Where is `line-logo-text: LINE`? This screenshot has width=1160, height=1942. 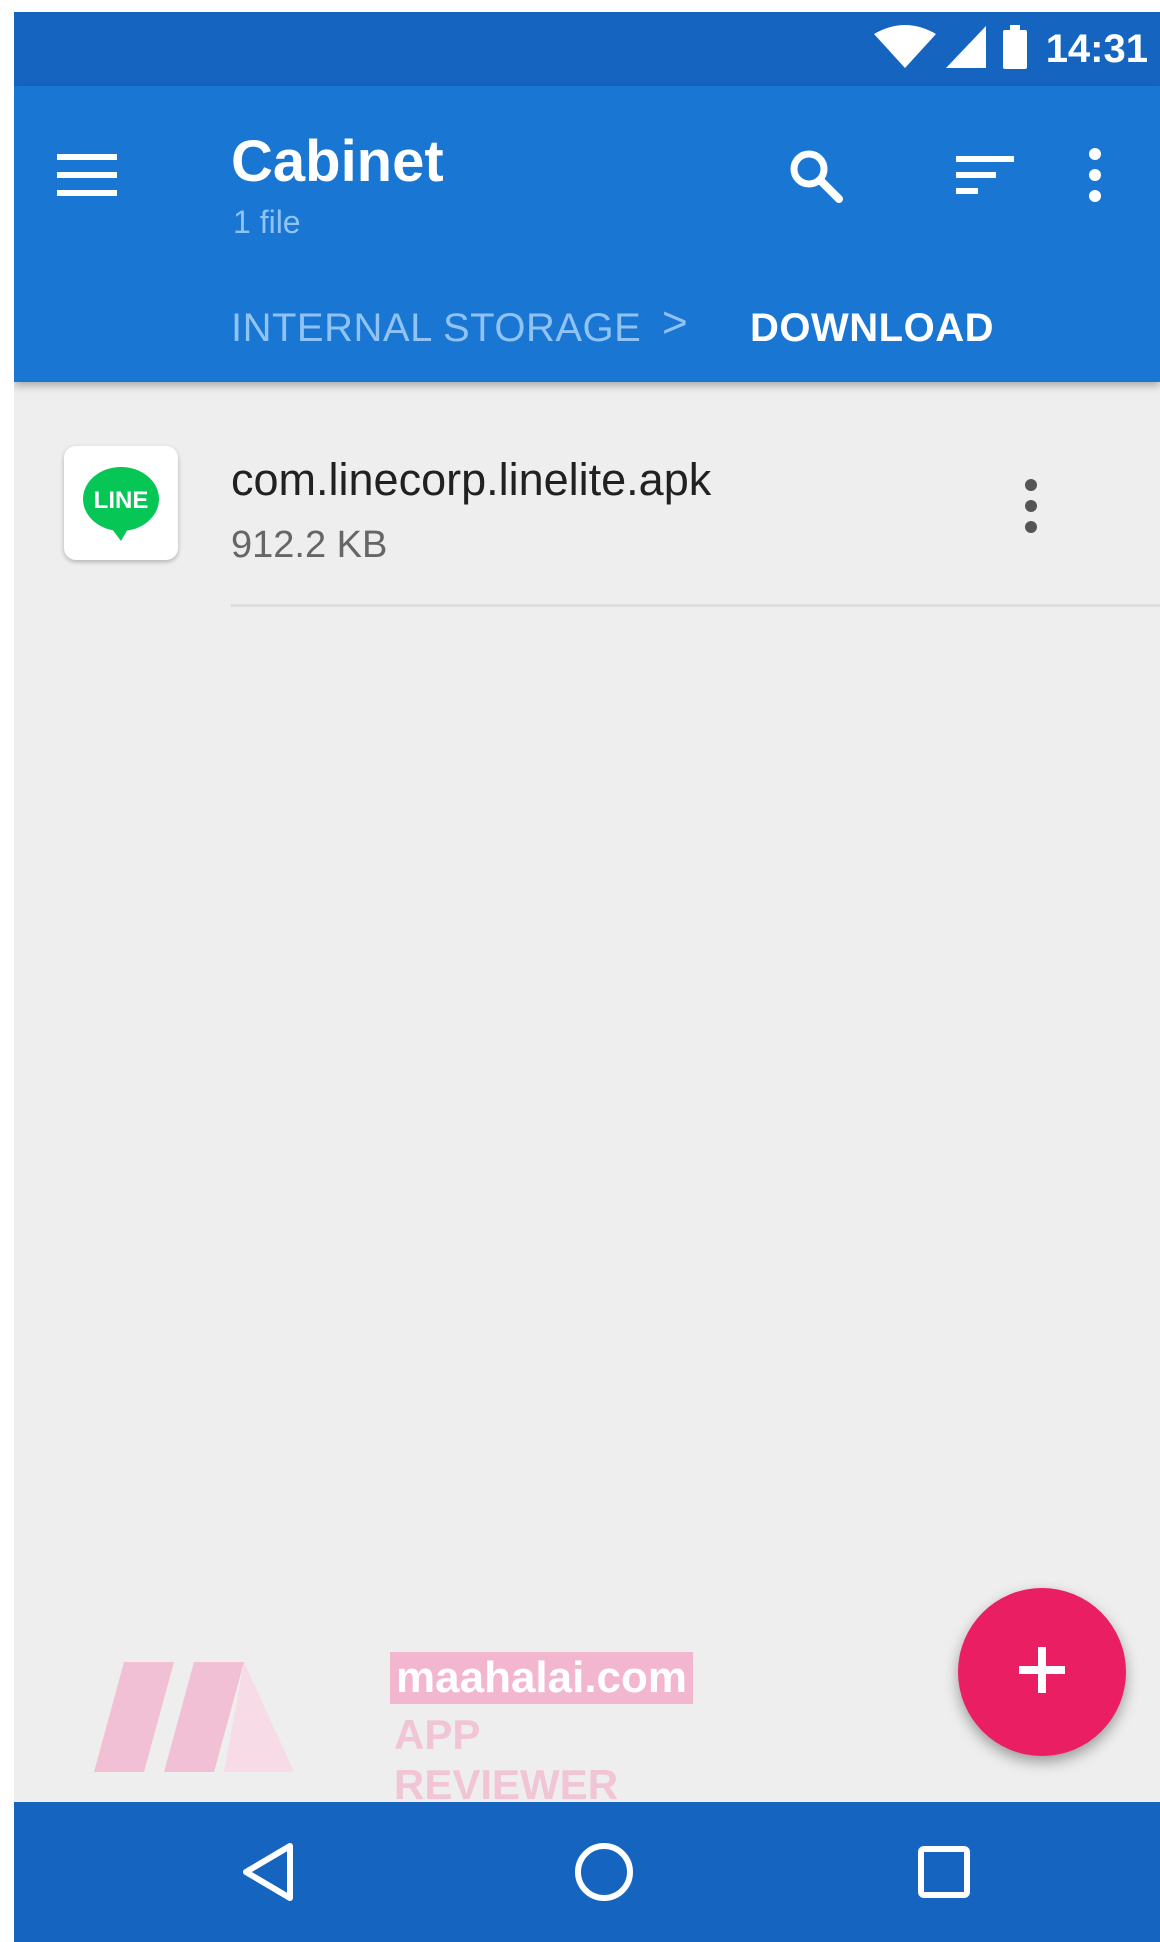 line-logo-text: LINE is located at coordinates (121, 500).